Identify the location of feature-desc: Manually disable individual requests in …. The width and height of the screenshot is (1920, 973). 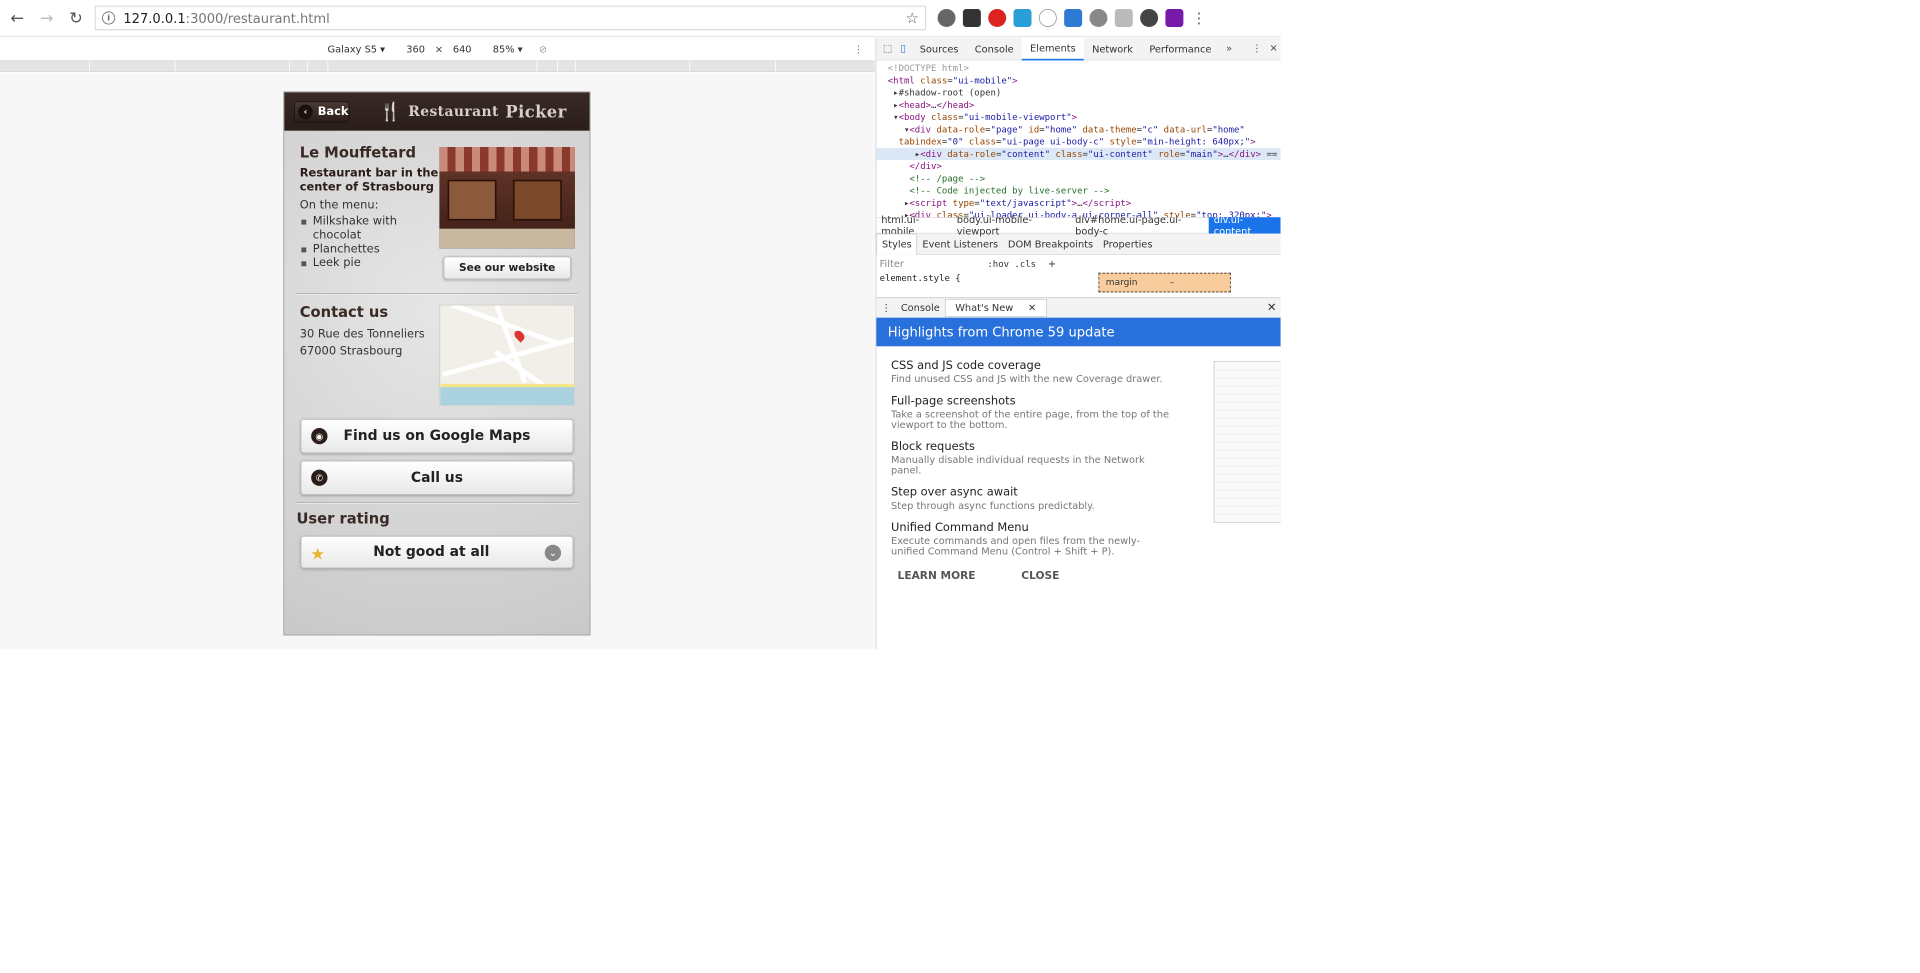
(1018, 465).